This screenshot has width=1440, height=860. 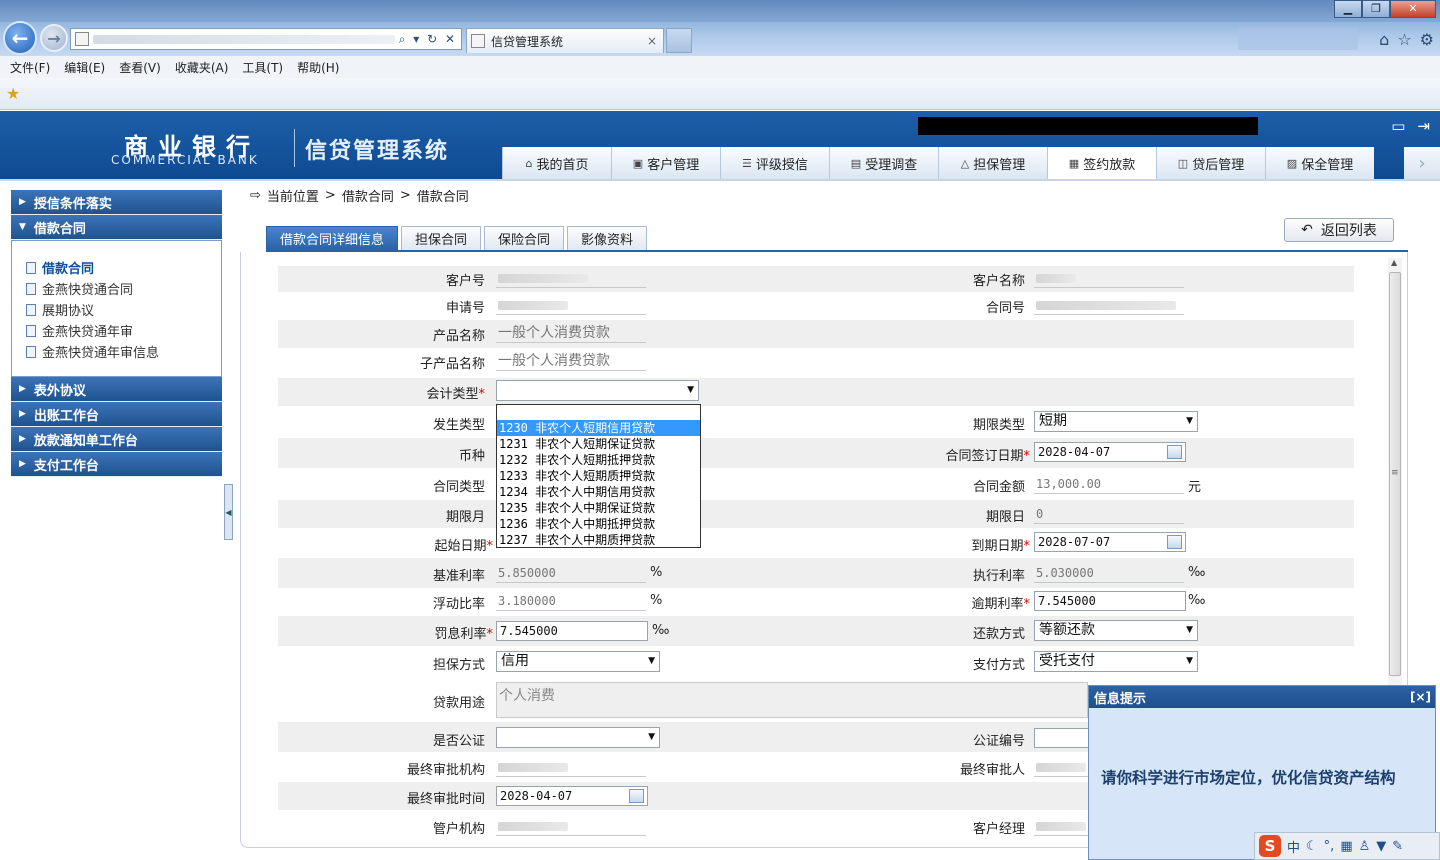 I want to click on tab-guarantee-contract: 担保合同, so click(x=441, y=238).